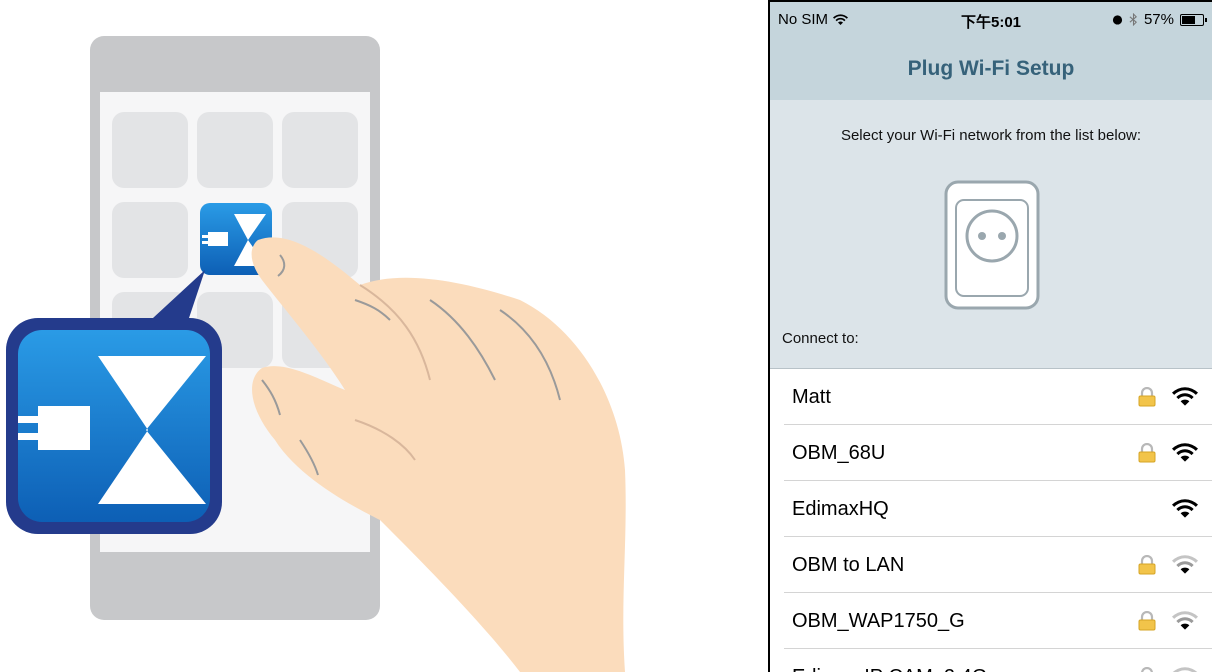 The height and width of the screenshot is (672, 1212). Describe the element at coordinates (878, 621) in the screenshot. I see `network-name: OBM_WAP1750_G` at that location.